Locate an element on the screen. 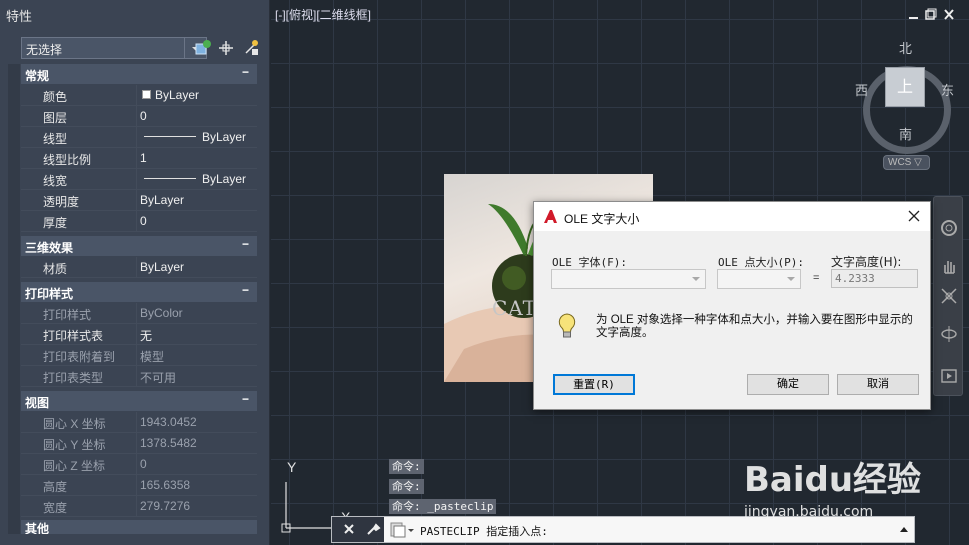 This screenshot has height=545, width=969. prop-row-lineweight: 线宽 ByLayer is located at coordinates (139, 179).